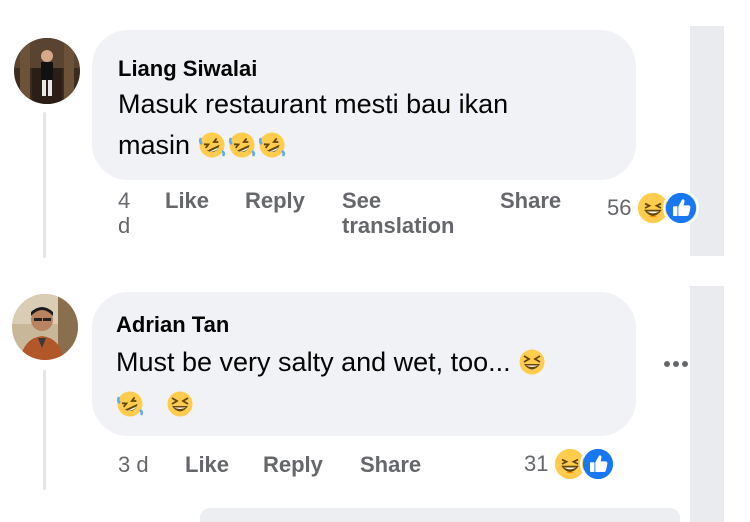 Image resolution: width=750 pixels, height=522 pixels. What do you see at coordinates (187, 69) in the screenshot?
I see `comment-author: Liang Siwalai` at bounding box center [187, 69].